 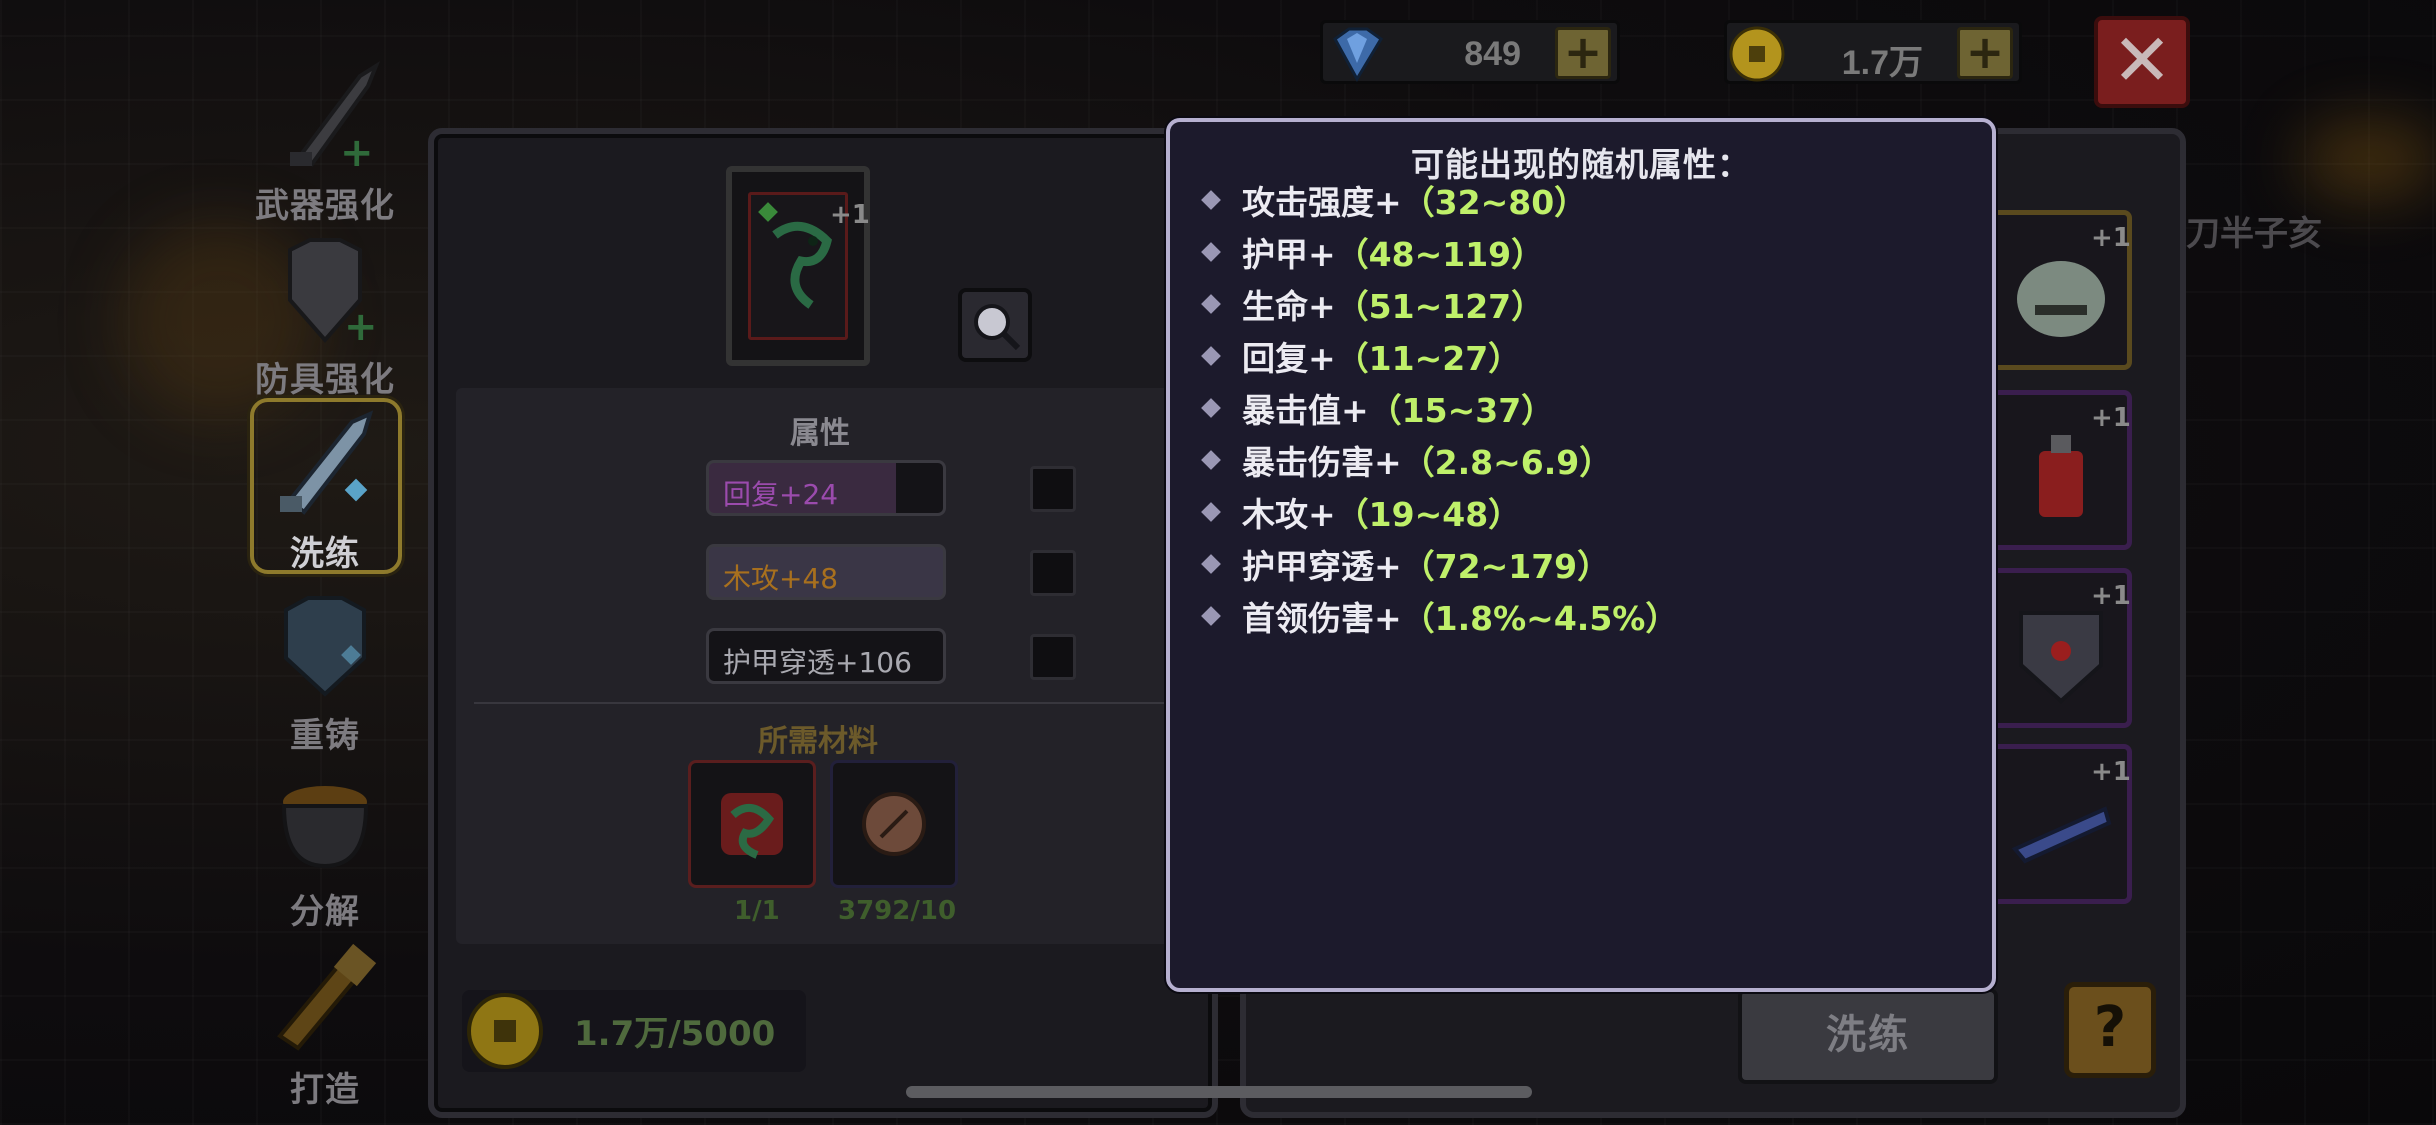 I want to click on magnifier-icon, so click(x=997, y=327).